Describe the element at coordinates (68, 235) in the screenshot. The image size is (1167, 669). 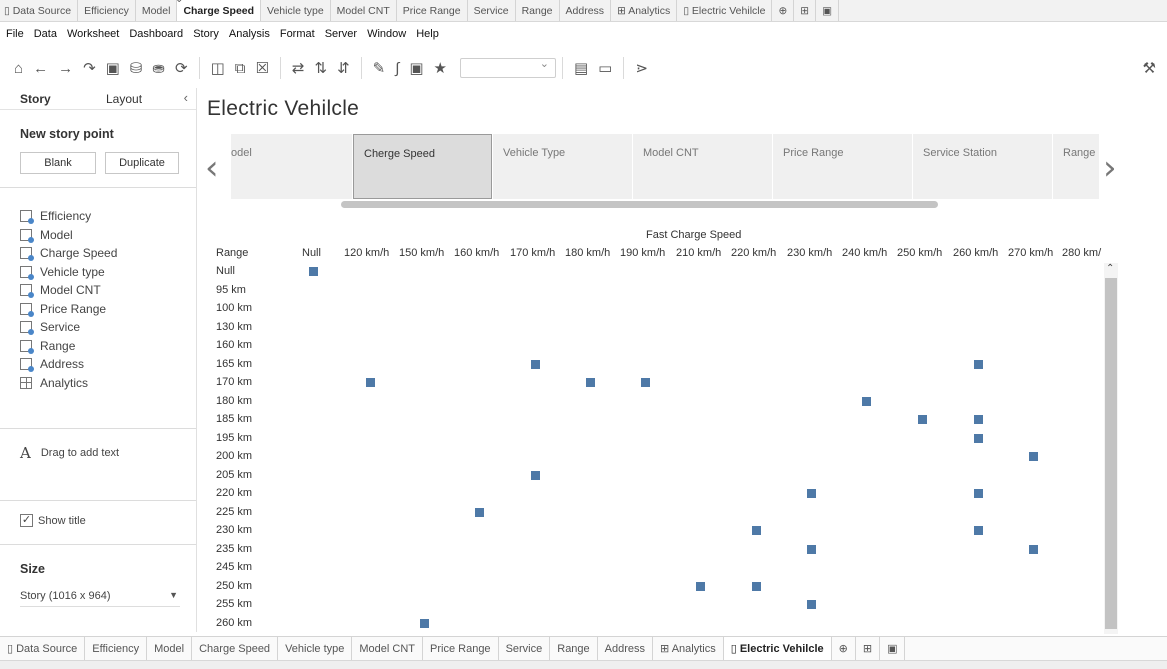
I see `sheet-item-model: Model` at that location.